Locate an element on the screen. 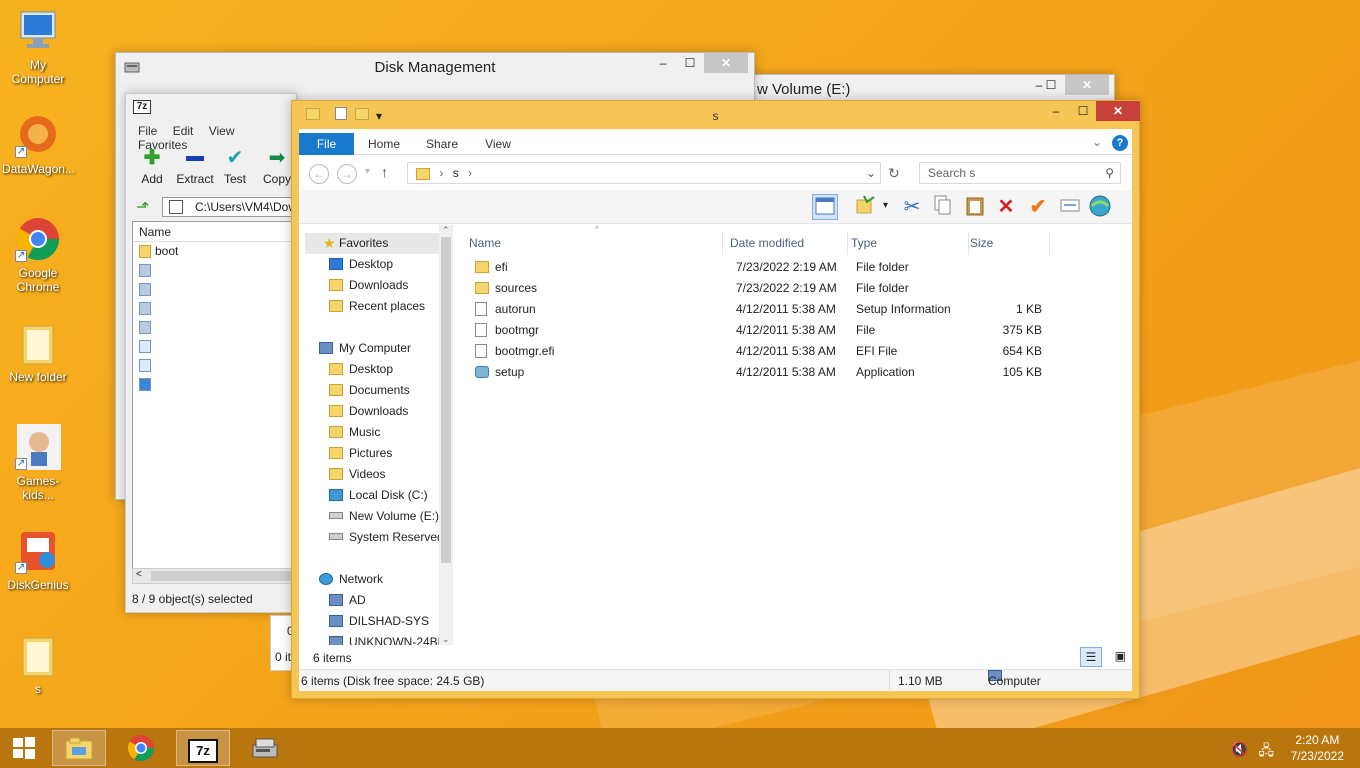 Image resolution: width=1360 pixels, height=768 pixels. nav-item-pictures: Pictures is located at coordinates (360, 453).